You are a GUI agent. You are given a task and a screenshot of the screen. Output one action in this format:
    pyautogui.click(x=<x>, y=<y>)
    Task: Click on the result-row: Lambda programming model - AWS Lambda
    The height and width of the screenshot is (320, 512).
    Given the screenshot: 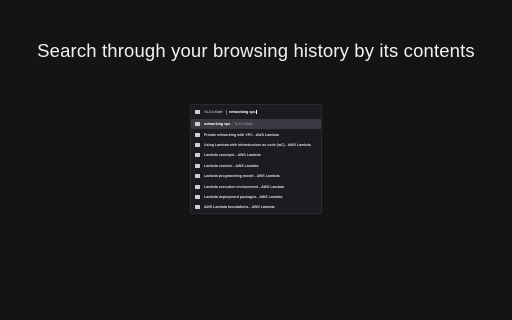 What is the action you would take?
    pyautogui.click(x=256, y=176)
    